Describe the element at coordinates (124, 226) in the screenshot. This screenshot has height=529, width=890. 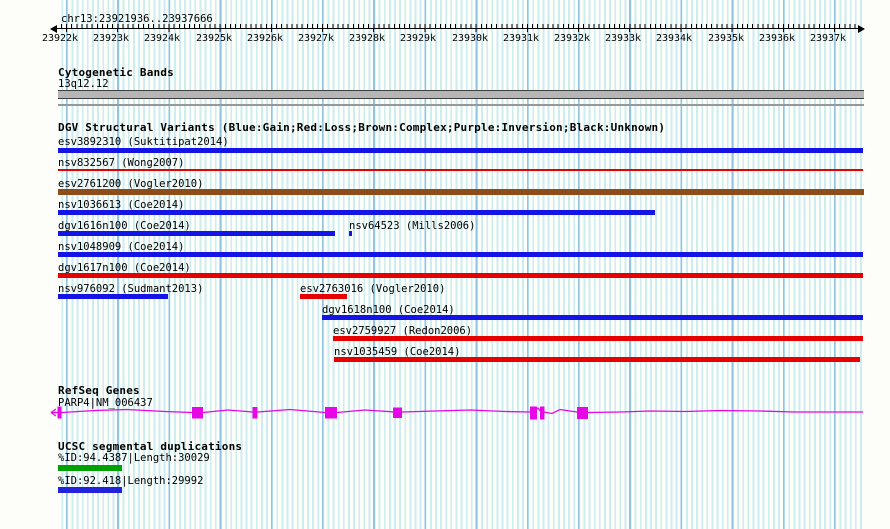
I see `variant-label: dgv1616n100 (Coe2014)` at that location.